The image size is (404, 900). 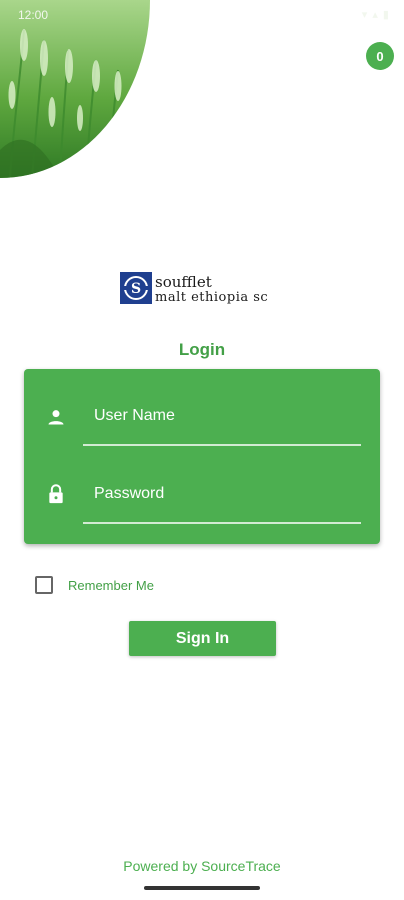 I want to click on sign-in-button: Sign In, so click(x=202, y=638).